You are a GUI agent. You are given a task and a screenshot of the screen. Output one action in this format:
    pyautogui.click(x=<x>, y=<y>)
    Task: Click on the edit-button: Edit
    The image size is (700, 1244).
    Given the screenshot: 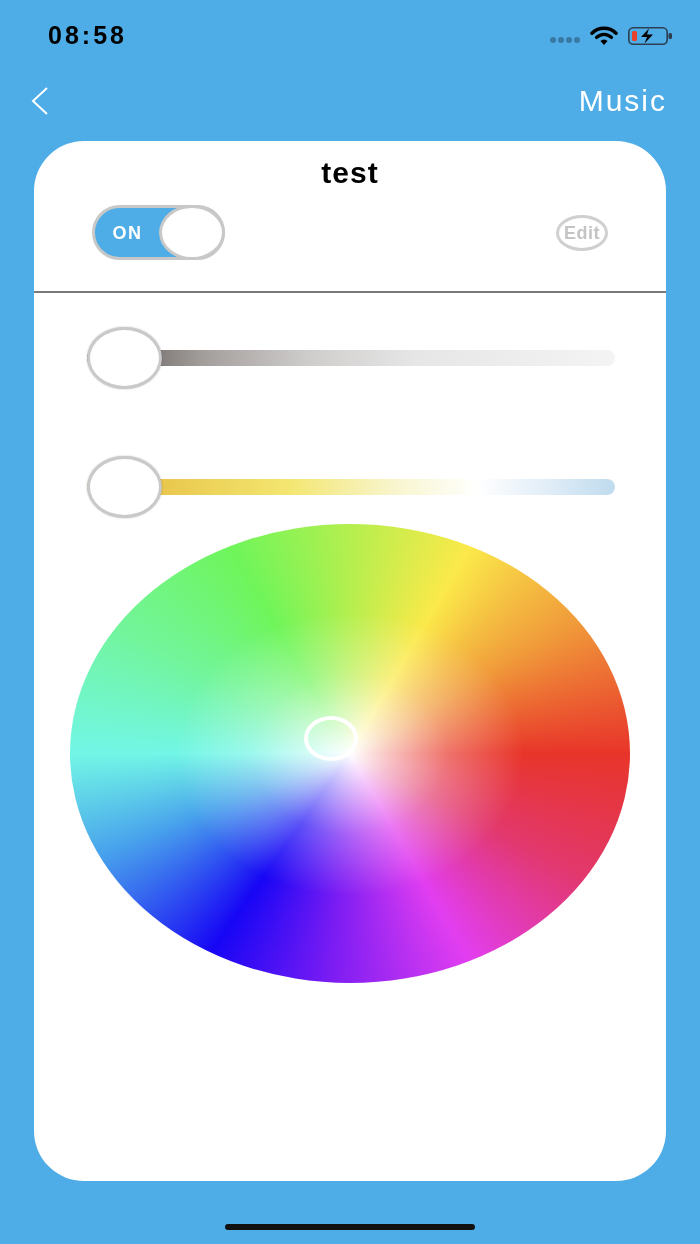 What is the action you would take?
    pyautogui.click(x=582, y=232)
    